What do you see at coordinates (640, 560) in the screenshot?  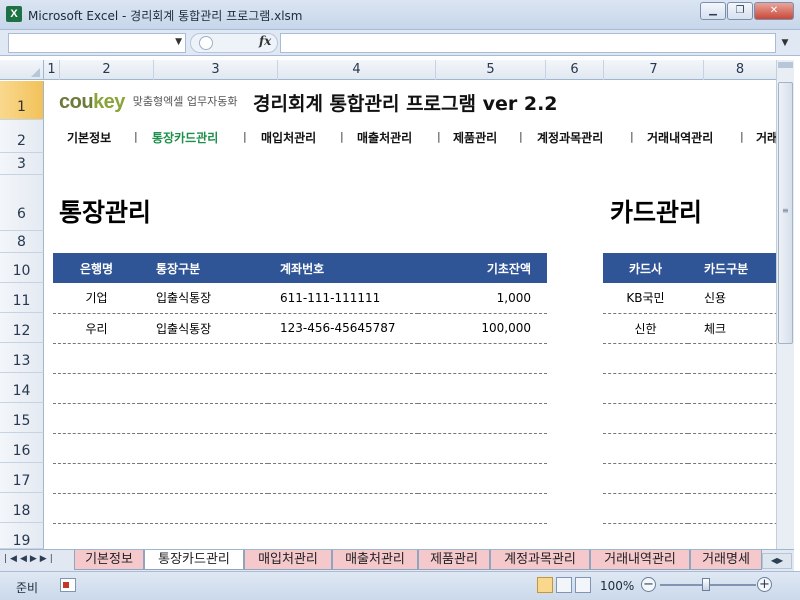 I see `sheet-tab-transactions: 거래내역관리` at bounding box center [640, 560].